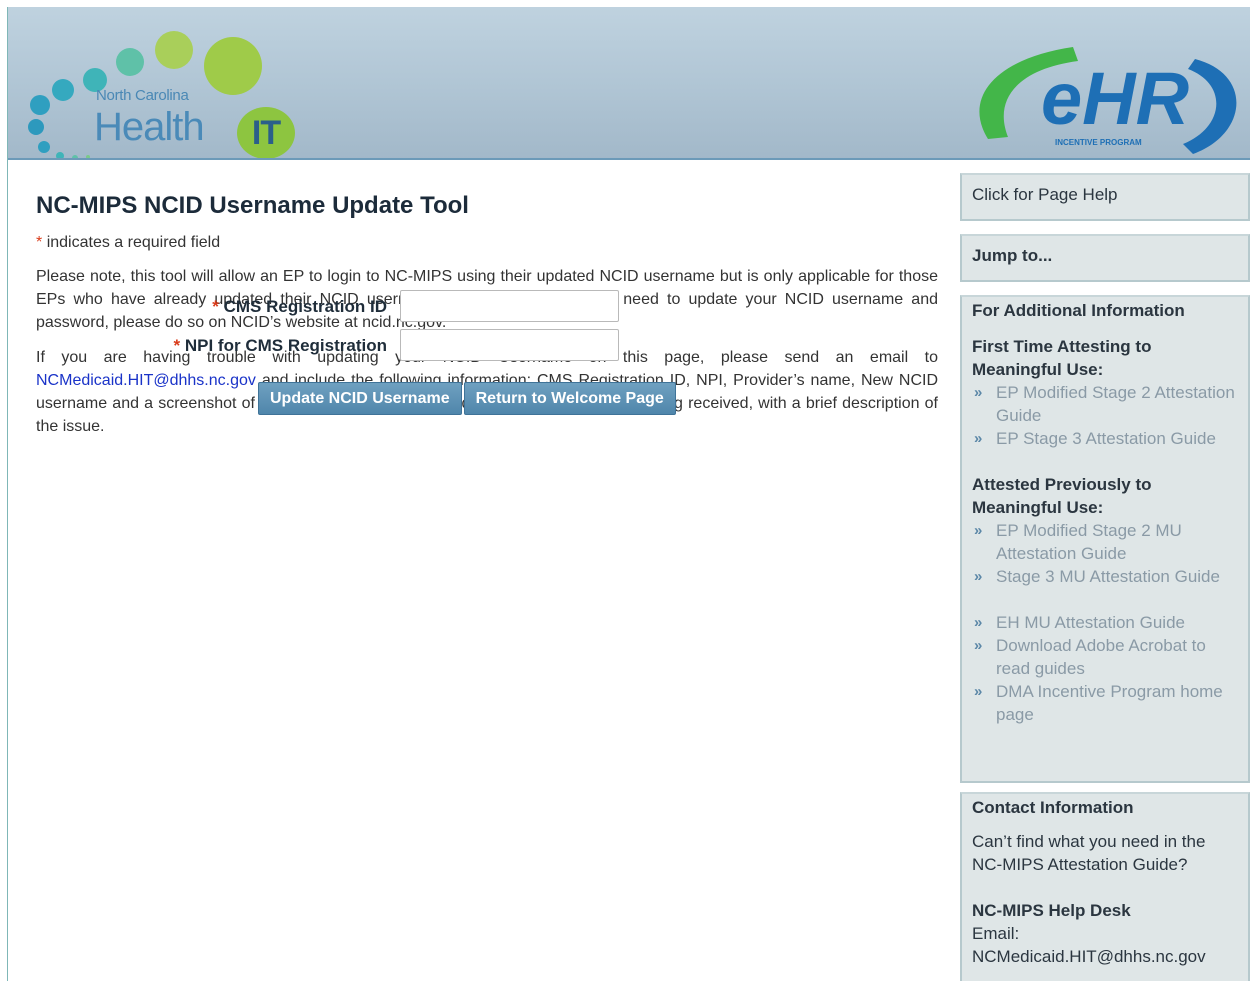  What do you see at coordinates (149, 127) in the screenshot?
I see `logo-health-text: Health` at bounding box center [149, 127].